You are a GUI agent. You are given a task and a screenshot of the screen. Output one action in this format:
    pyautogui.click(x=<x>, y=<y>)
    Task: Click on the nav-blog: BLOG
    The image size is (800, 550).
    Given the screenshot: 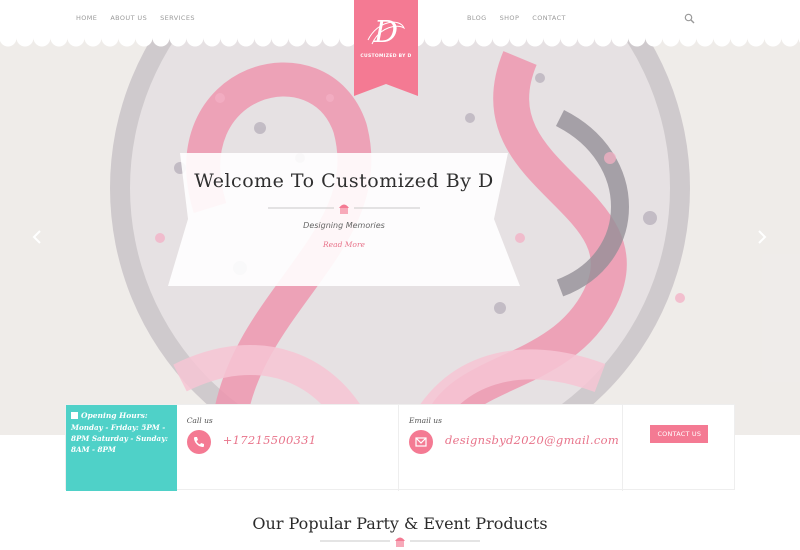 What is the action you would take?
    pyautogui.click(x=477, y=18)
    